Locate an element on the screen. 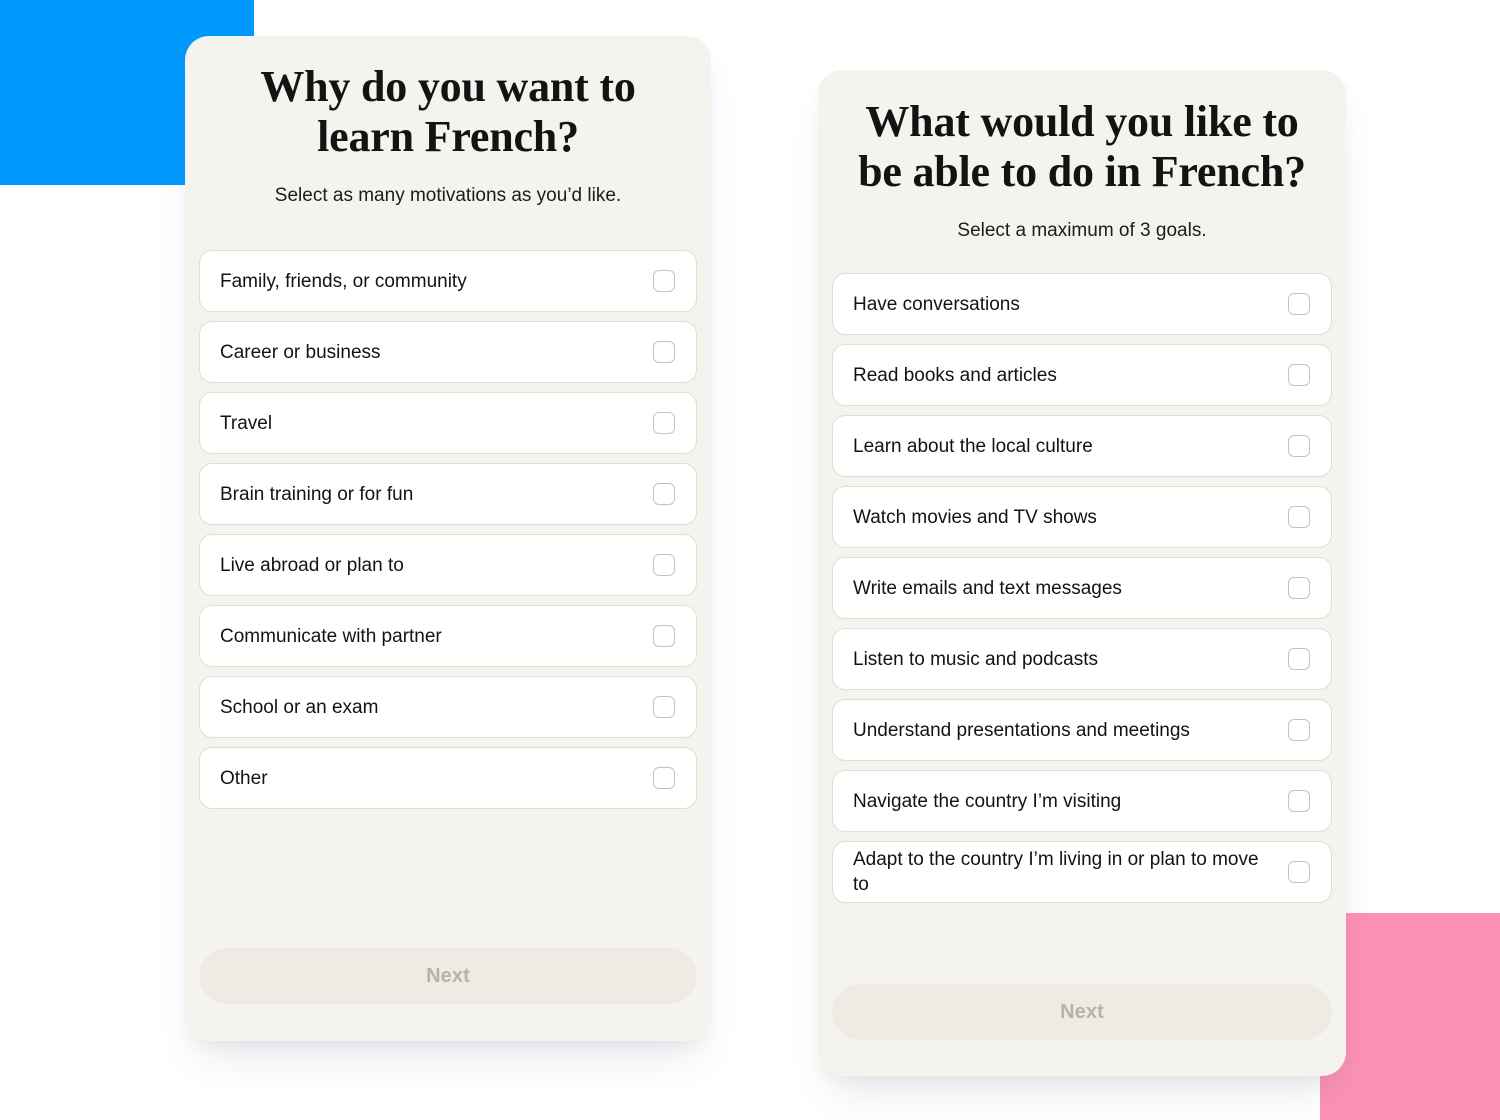 This screenshot has width=1500, height=1120. option-row: Write emails and text messages is located at coordinates (1082, 588).